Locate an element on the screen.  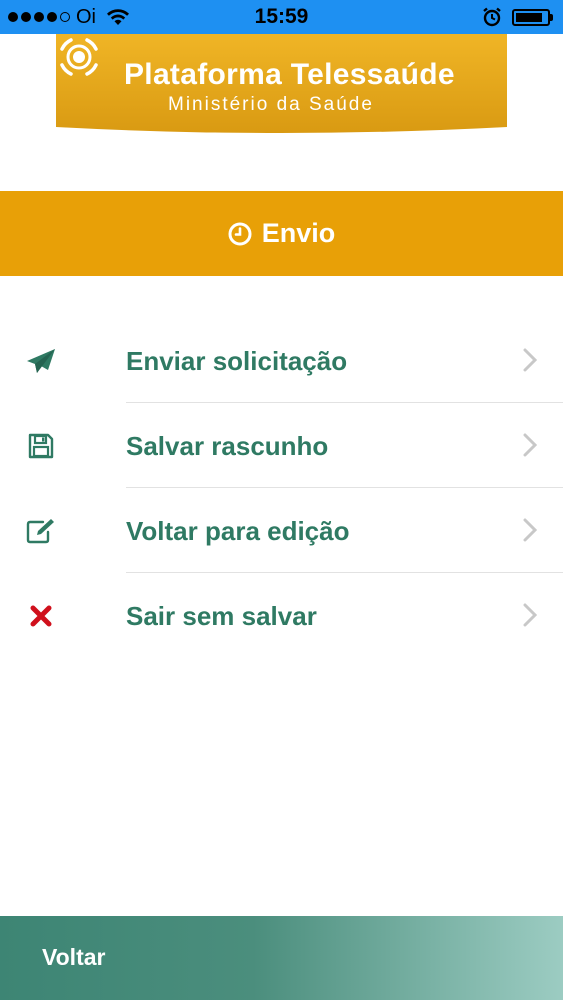
menu-item-enviar-solicitacao: Enviar solicitação is located at coordinates (281, 360).